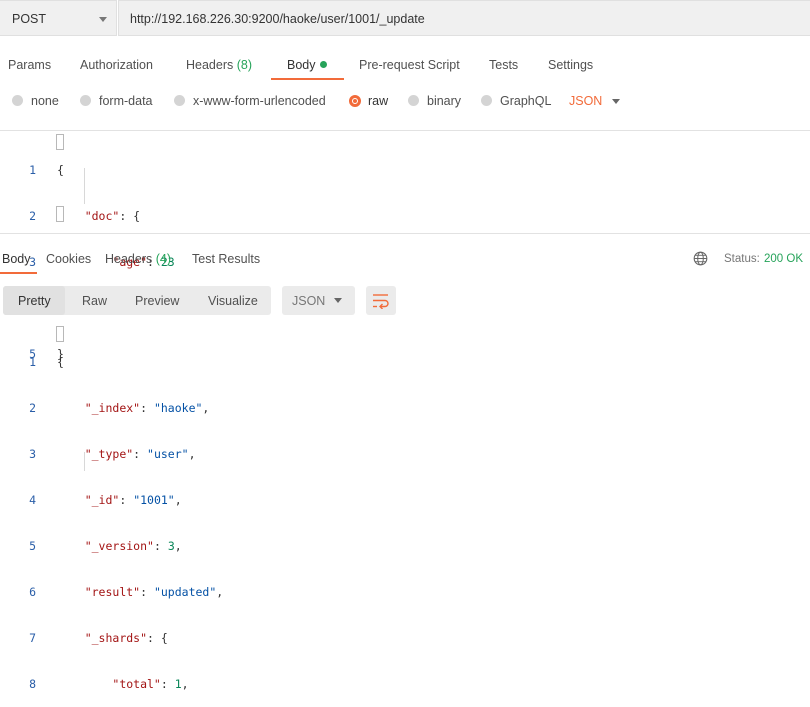 The width and height of the screenshot is (810, 707). I want to click on json-value: 1, so click(178, 684).